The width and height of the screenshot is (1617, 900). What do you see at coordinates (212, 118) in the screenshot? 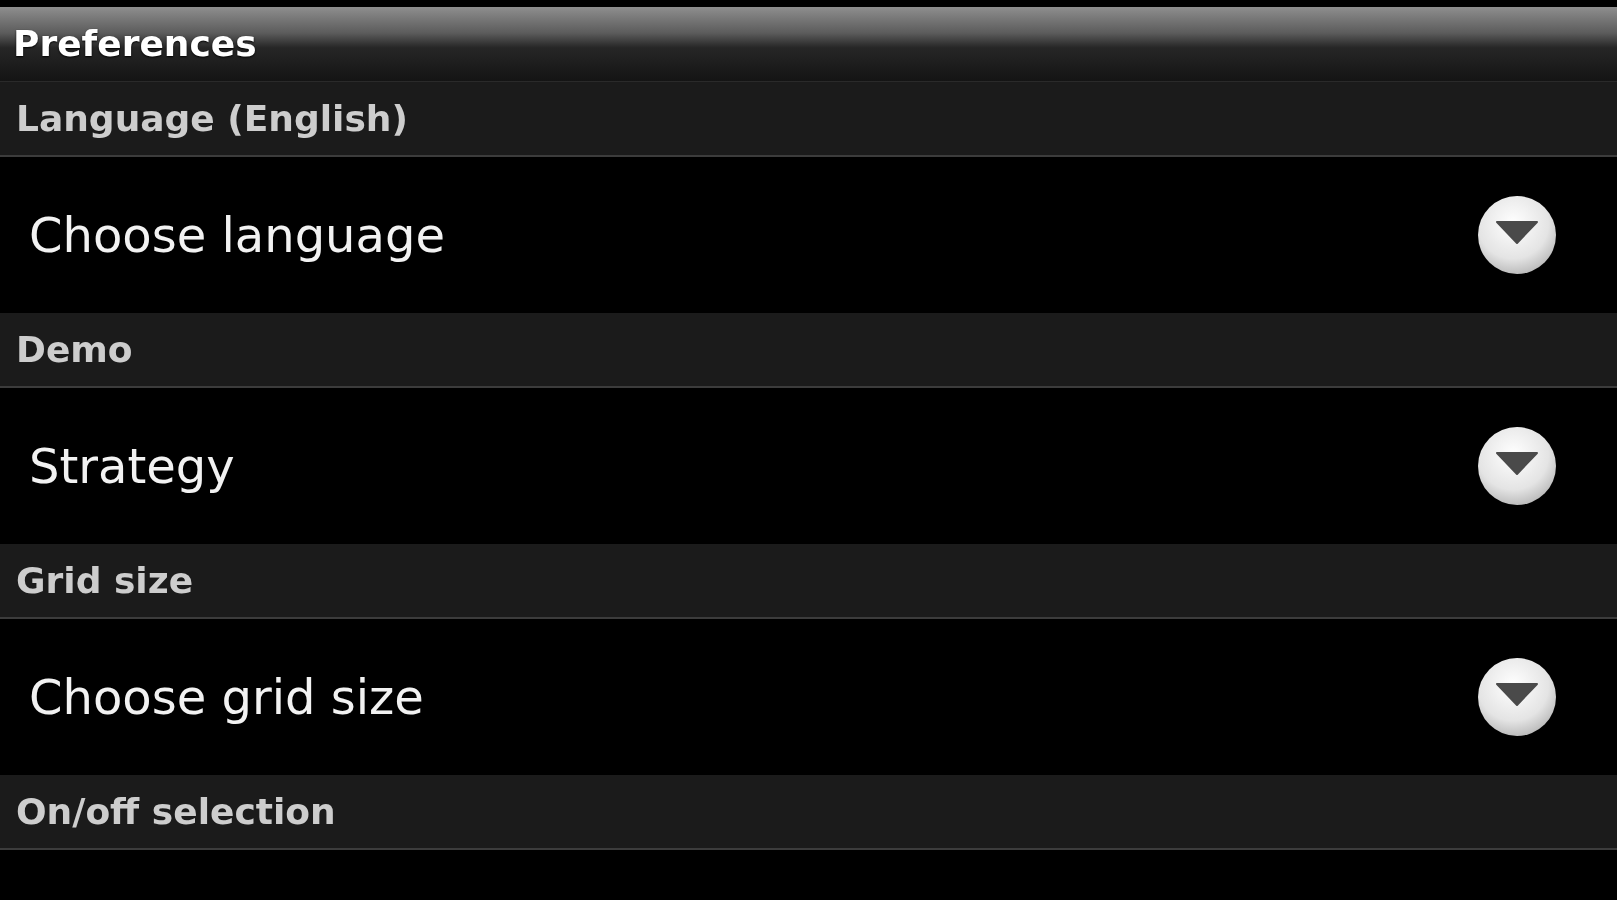
I see `category-title: Language (English)` at bounding box center [212, 118].